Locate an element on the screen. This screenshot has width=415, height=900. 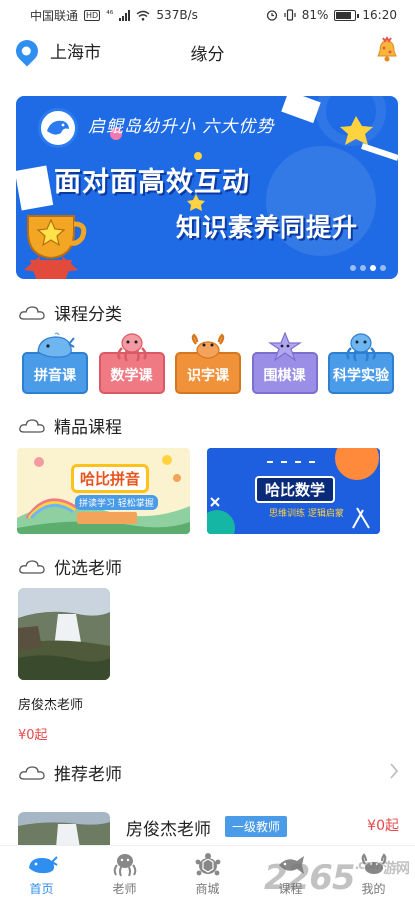
tab-label: 老师 is located at coordinates (124, 889).